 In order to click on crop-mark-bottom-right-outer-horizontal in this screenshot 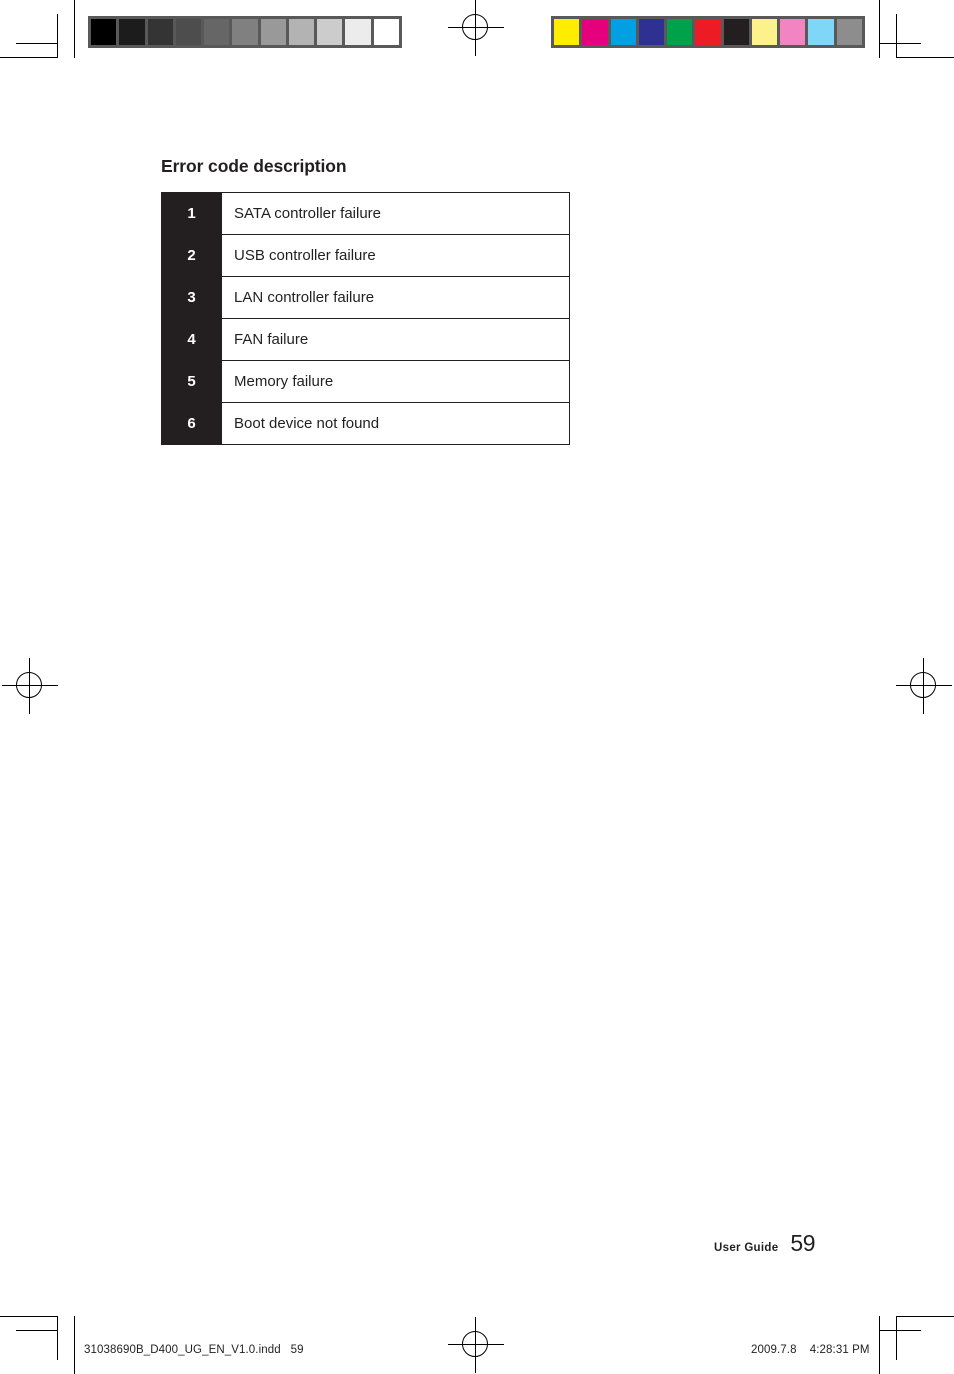, I will do `click(925, 1316)`.